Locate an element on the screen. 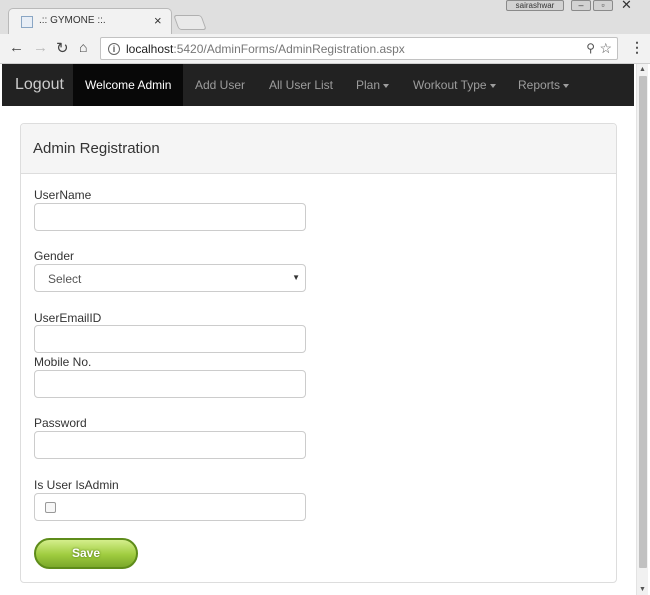  star-icon: ☆ is located at coordinates (605, 48).